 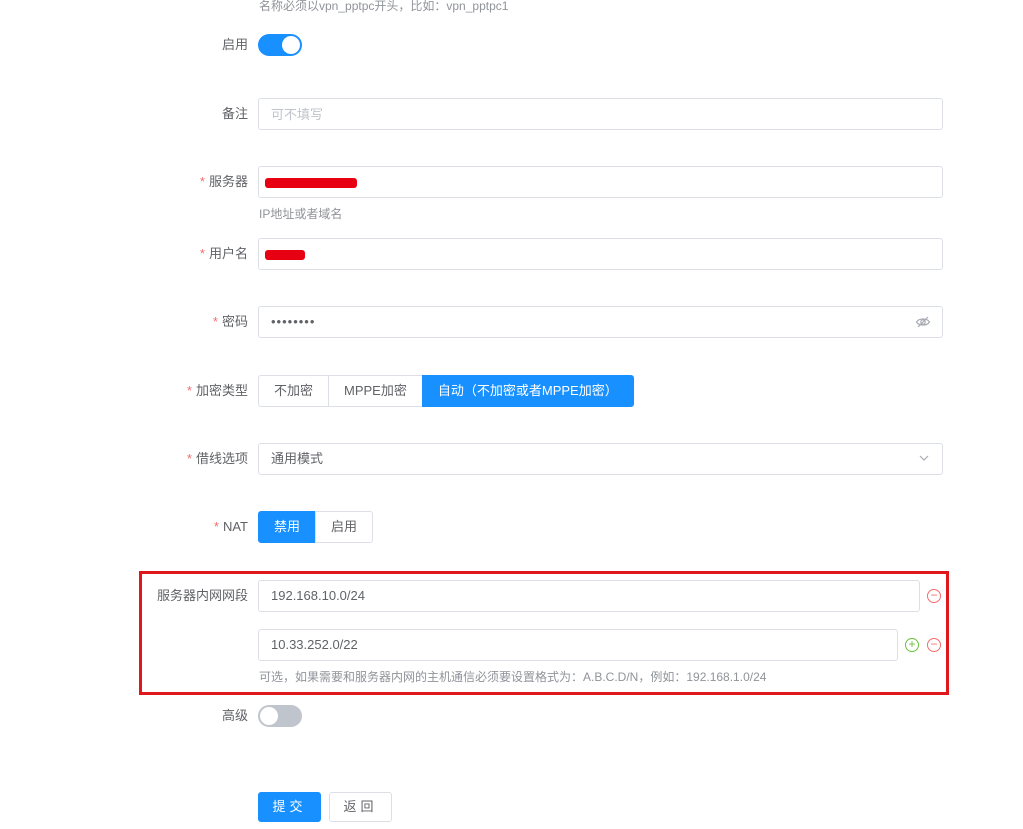 I want to click on username-label: * 用户名, so click(x=223, y=253).